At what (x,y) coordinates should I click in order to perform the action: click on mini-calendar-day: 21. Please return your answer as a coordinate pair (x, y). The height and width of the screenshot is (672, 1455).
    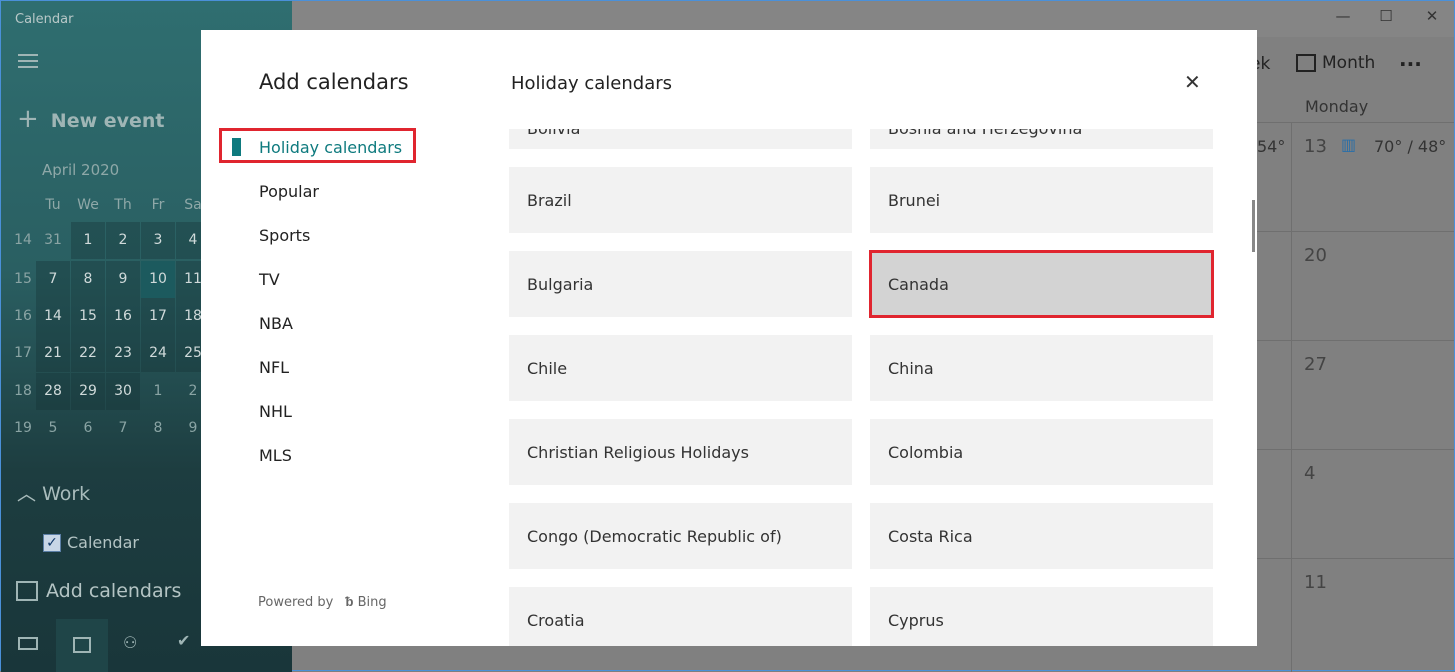
    Looking at the image, I should click on (53, 353).